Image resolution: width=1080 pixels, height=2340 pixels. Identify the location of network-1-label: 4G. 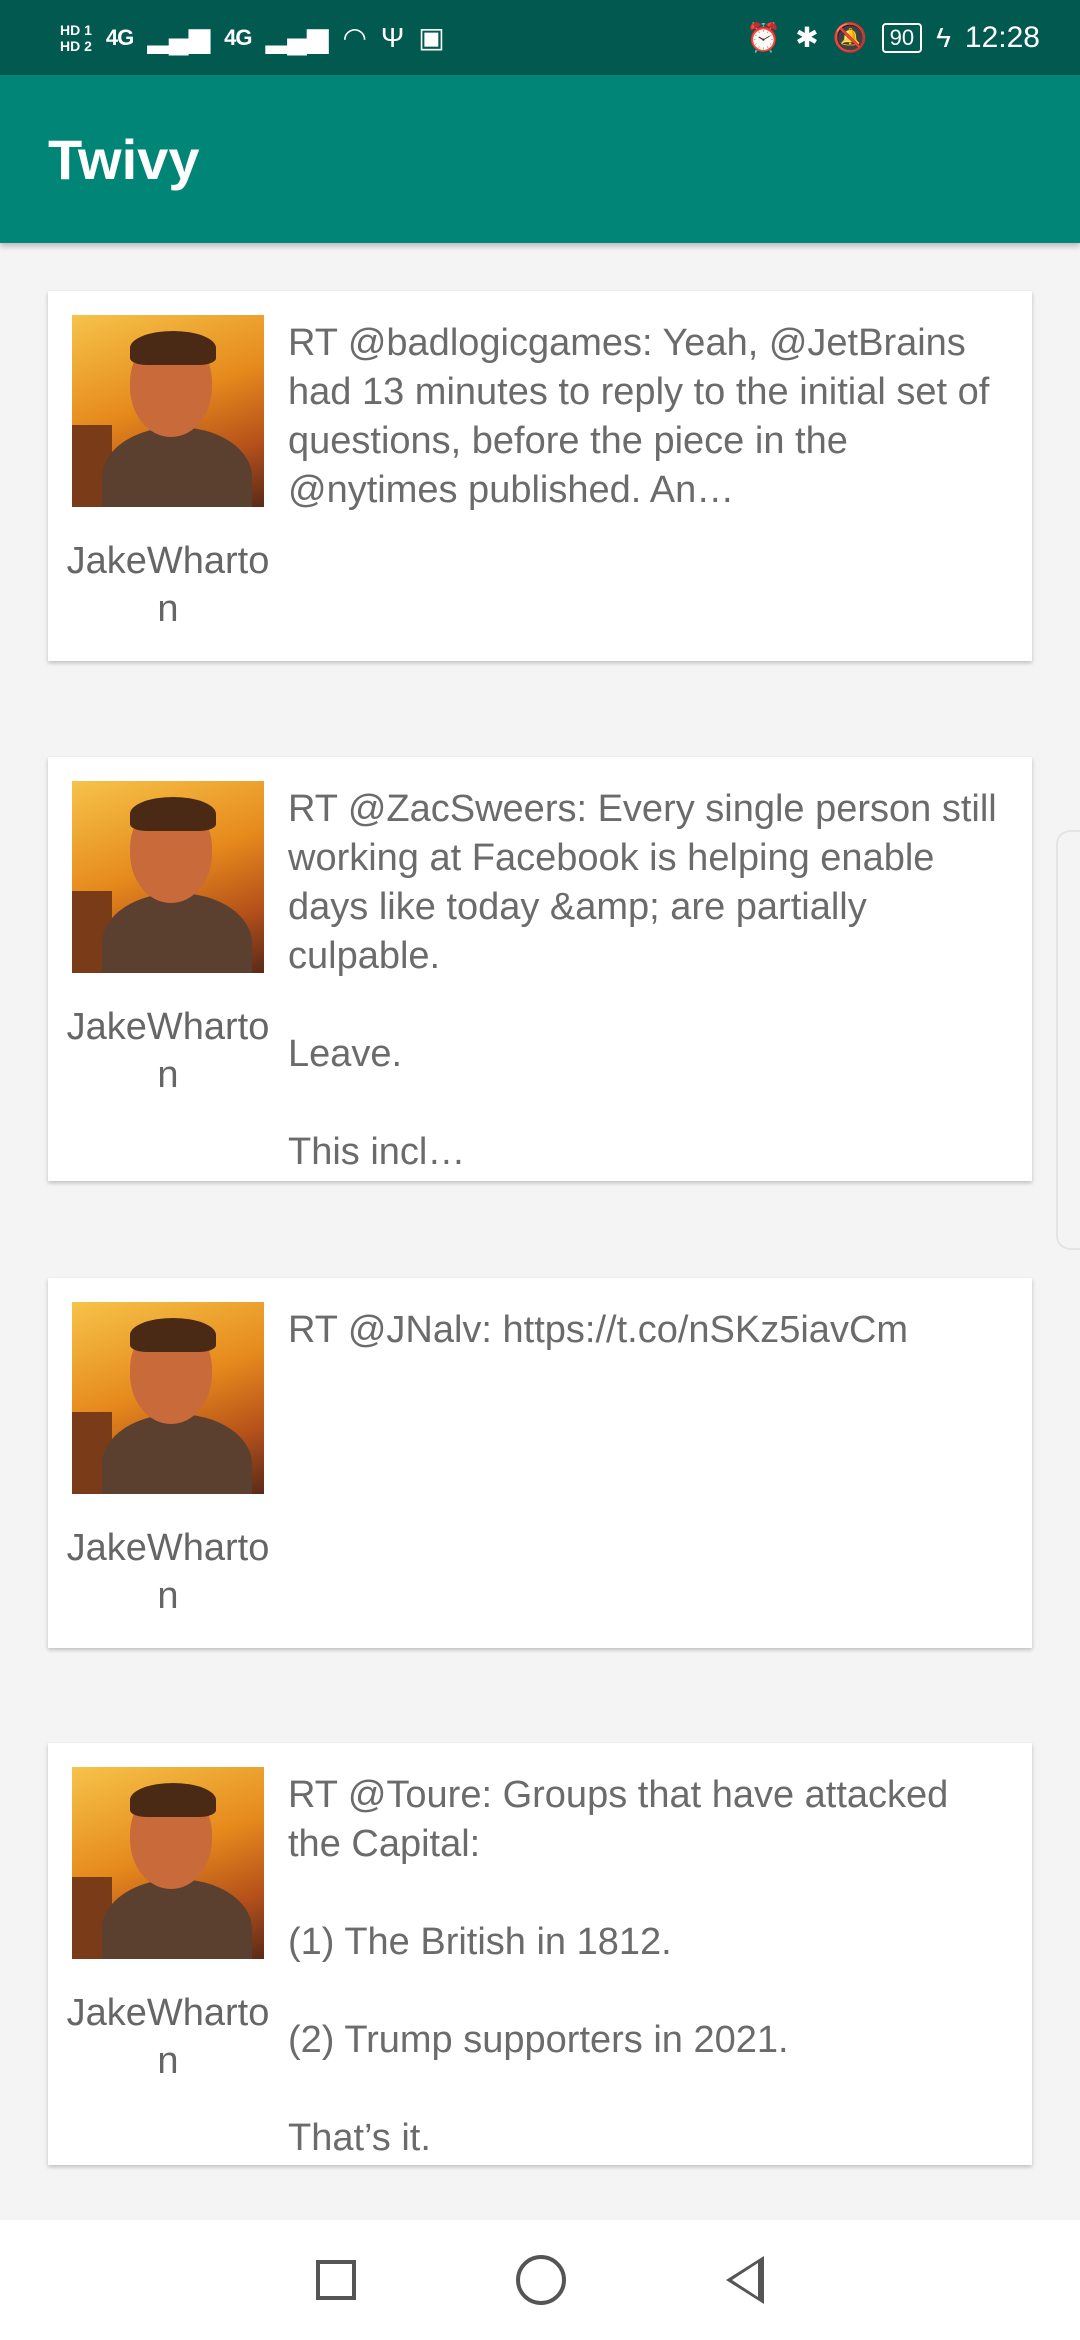
(119, 37).